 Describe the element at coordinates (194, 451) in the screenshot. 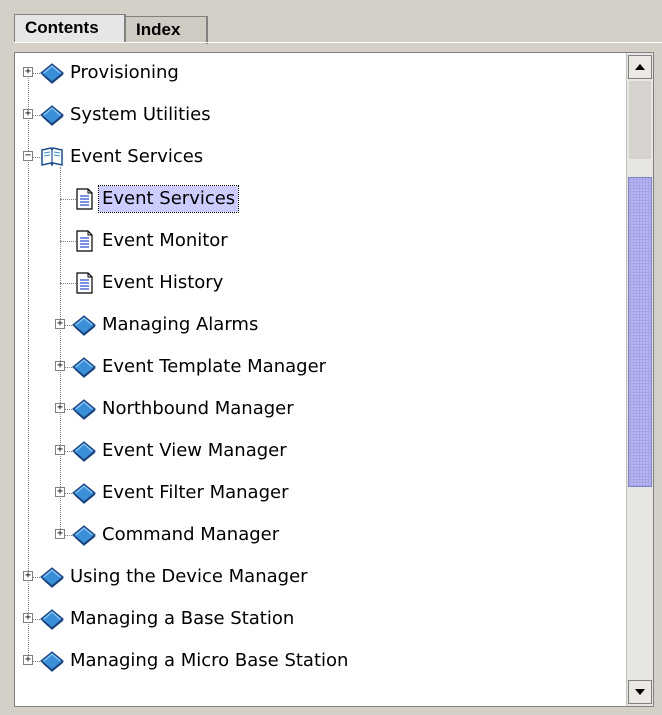

I see `tree-node-label: Event View Manager` at that location.